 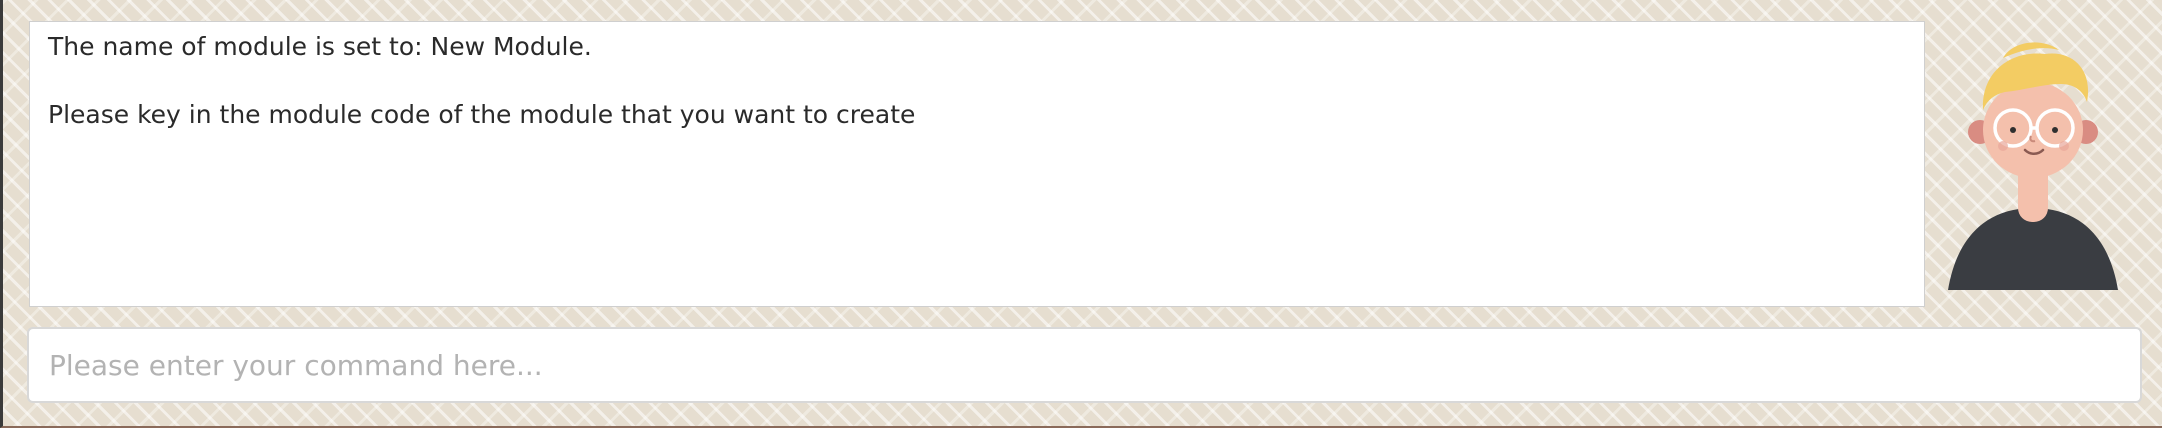 What do you see at coordinates (977, 81) in the screenshot?
I see `result-spacer` at bounding box center [977, 81].